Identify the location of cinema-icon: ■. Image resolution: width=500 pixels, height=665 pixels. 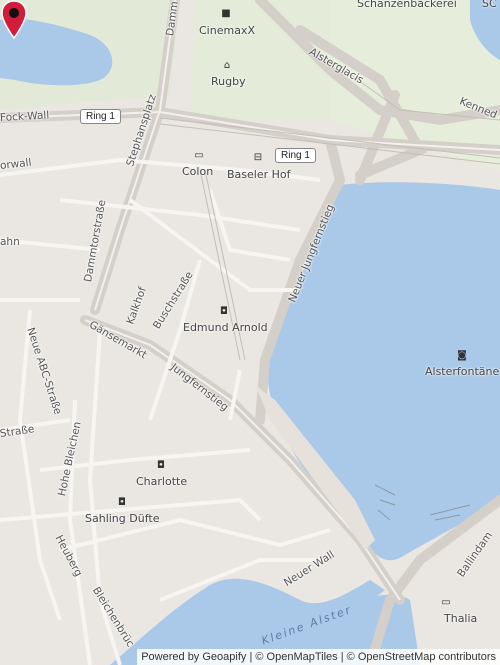
(226, 13).